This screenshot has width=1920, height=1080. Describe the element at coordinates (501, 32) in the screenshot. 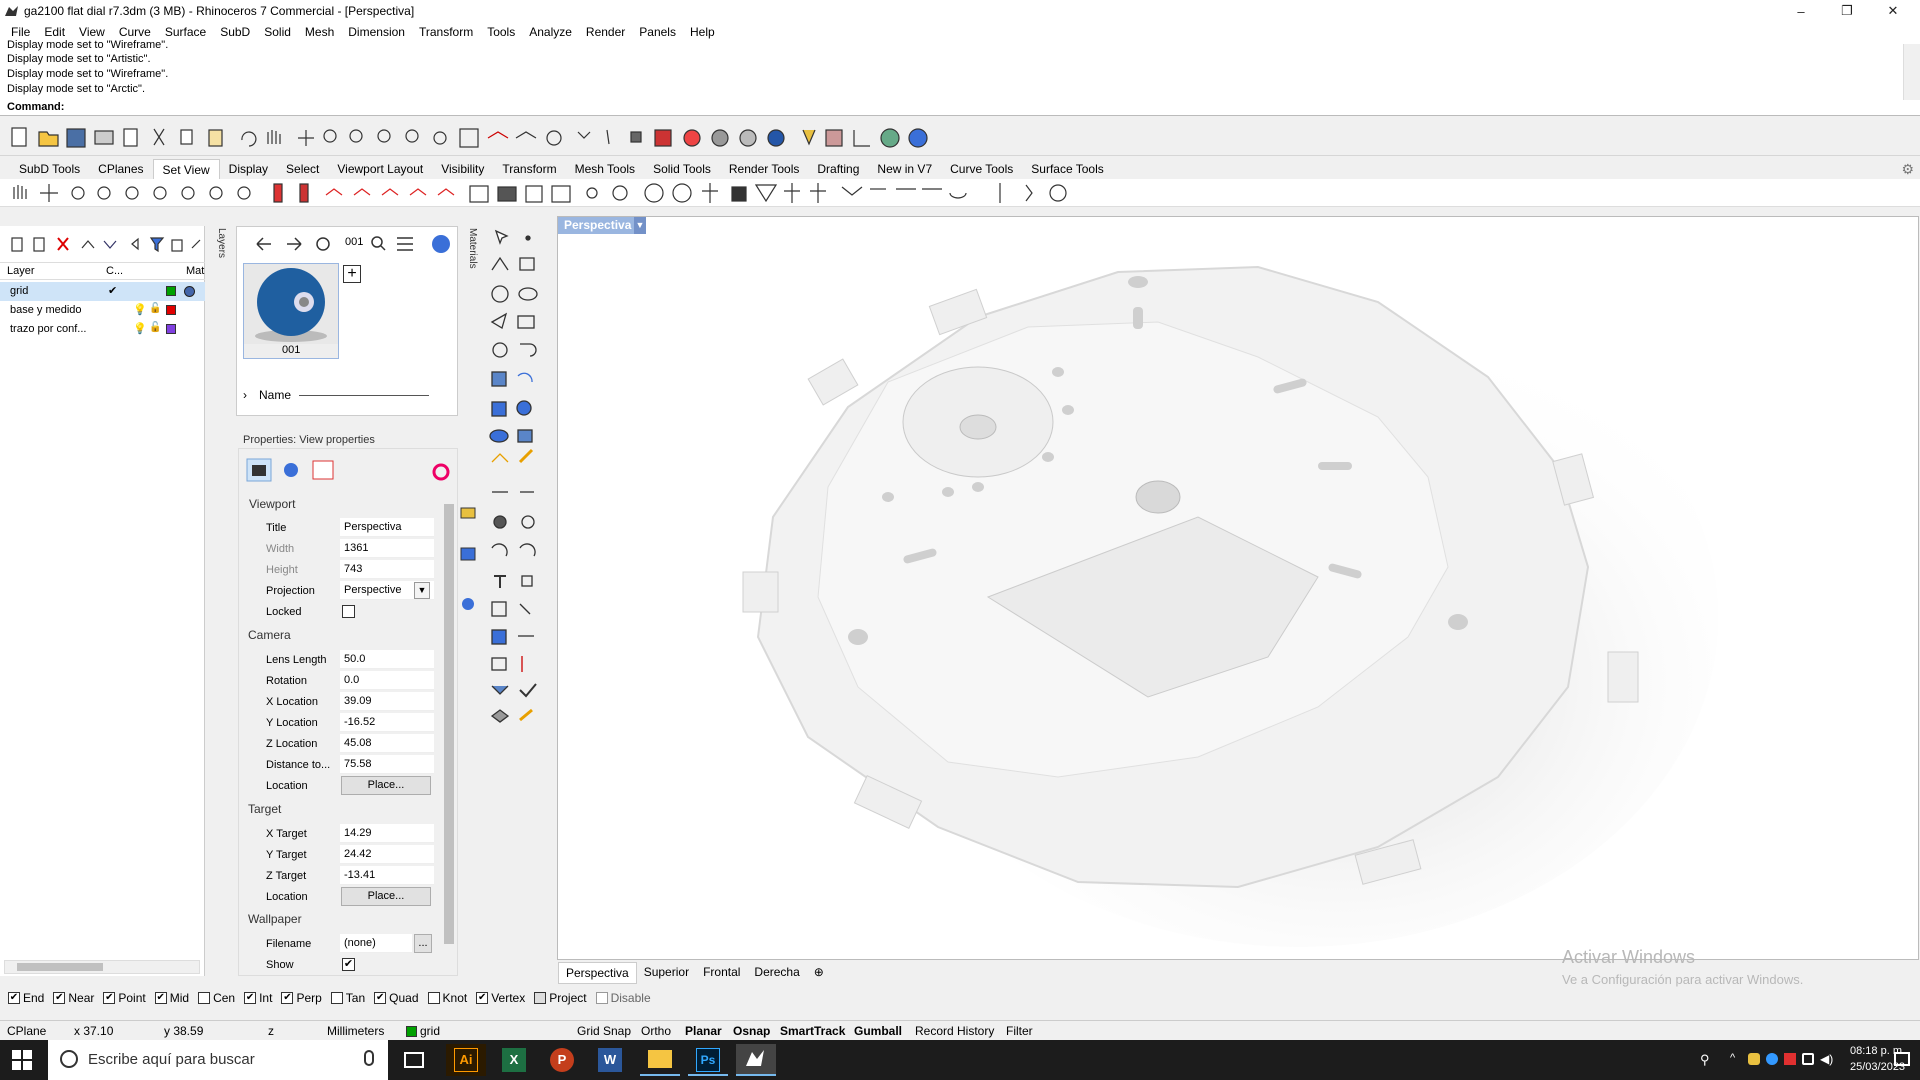

I see `menu-tools: Tools` at that location.